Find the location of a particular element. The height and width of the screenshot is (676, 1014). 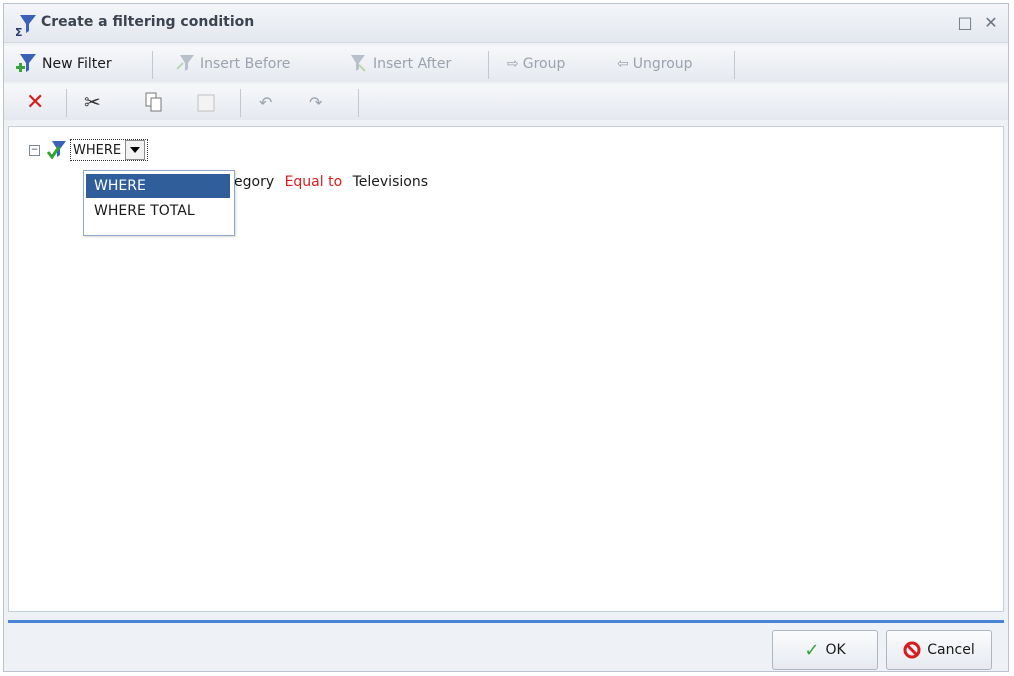

group-button: ⇨ Group is located at coordinates (536, 64).